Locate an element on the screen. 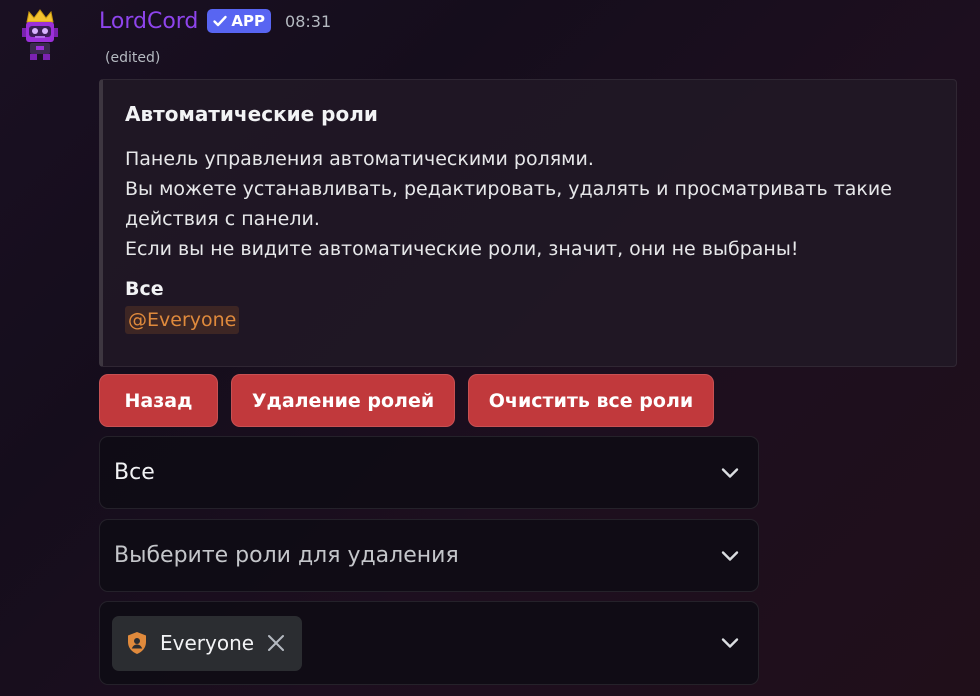  clear-all-roles-button: Очистить все роли is located at coordinates (591, 400).